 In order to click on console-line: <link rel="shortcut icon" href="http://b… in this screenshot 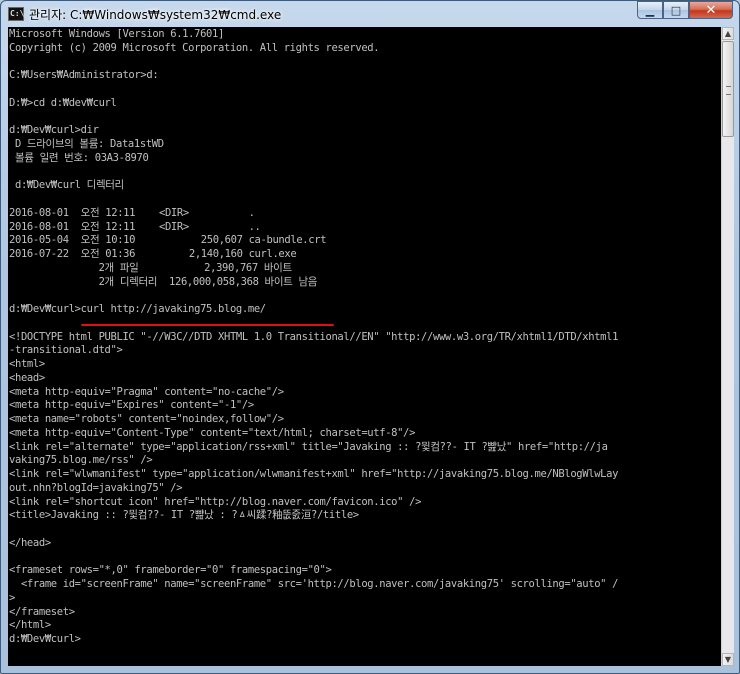, I will do `click(215, 501)`.